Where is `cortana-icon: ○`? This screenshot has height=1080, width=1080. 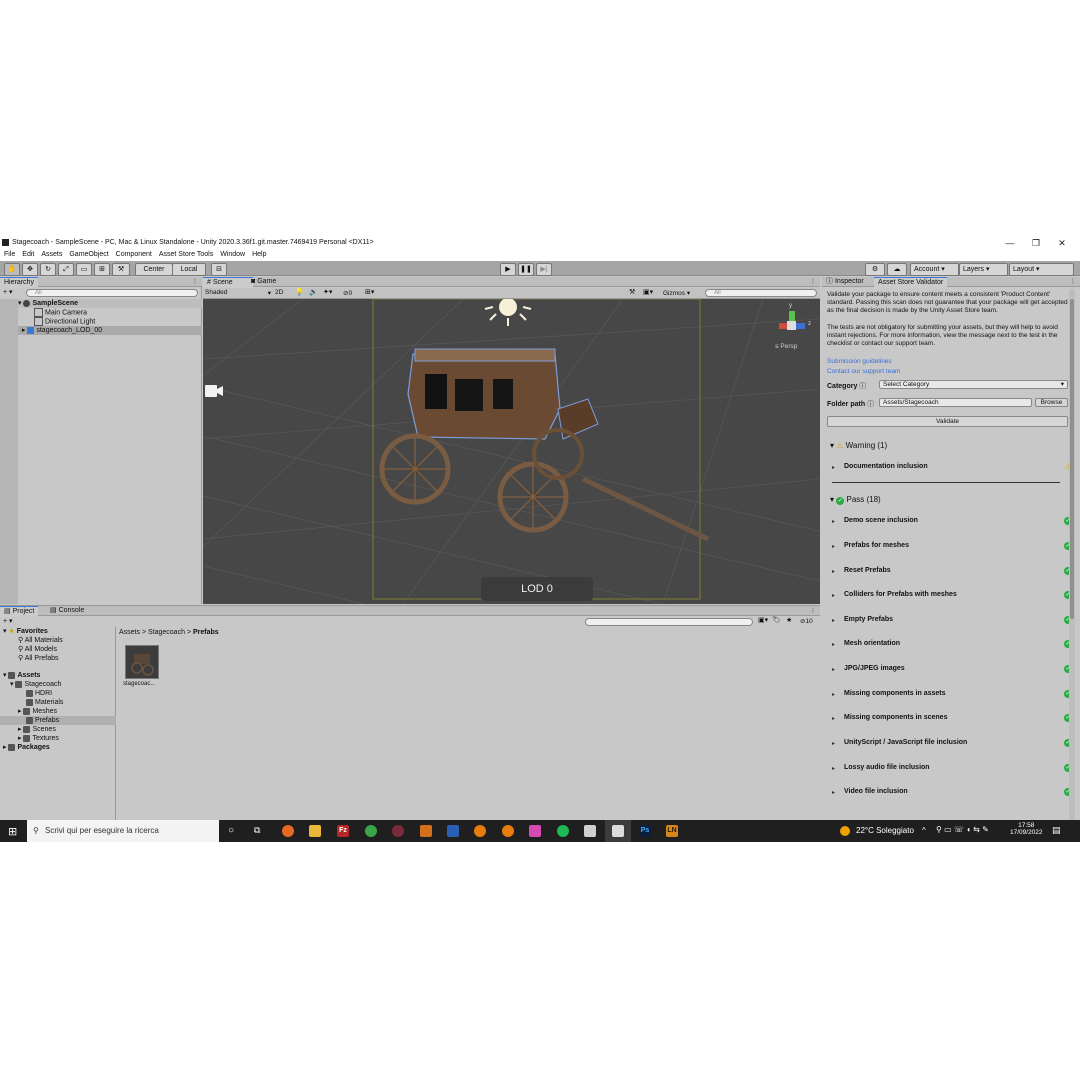 cortana-icon: ○ is located at coordinates (231, 830).